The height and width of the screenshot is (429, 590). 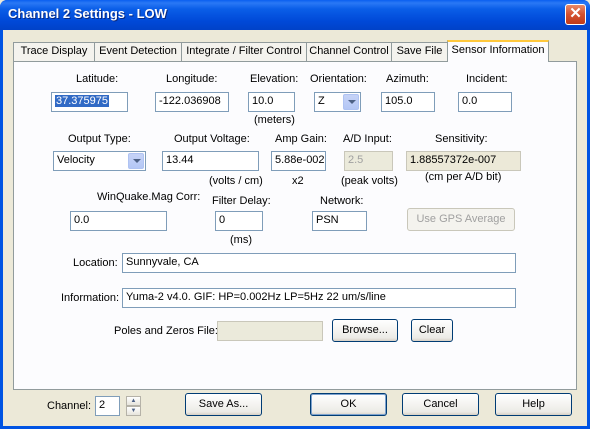 I want to click on clear-button: Clear, so click(x=432, y=330).